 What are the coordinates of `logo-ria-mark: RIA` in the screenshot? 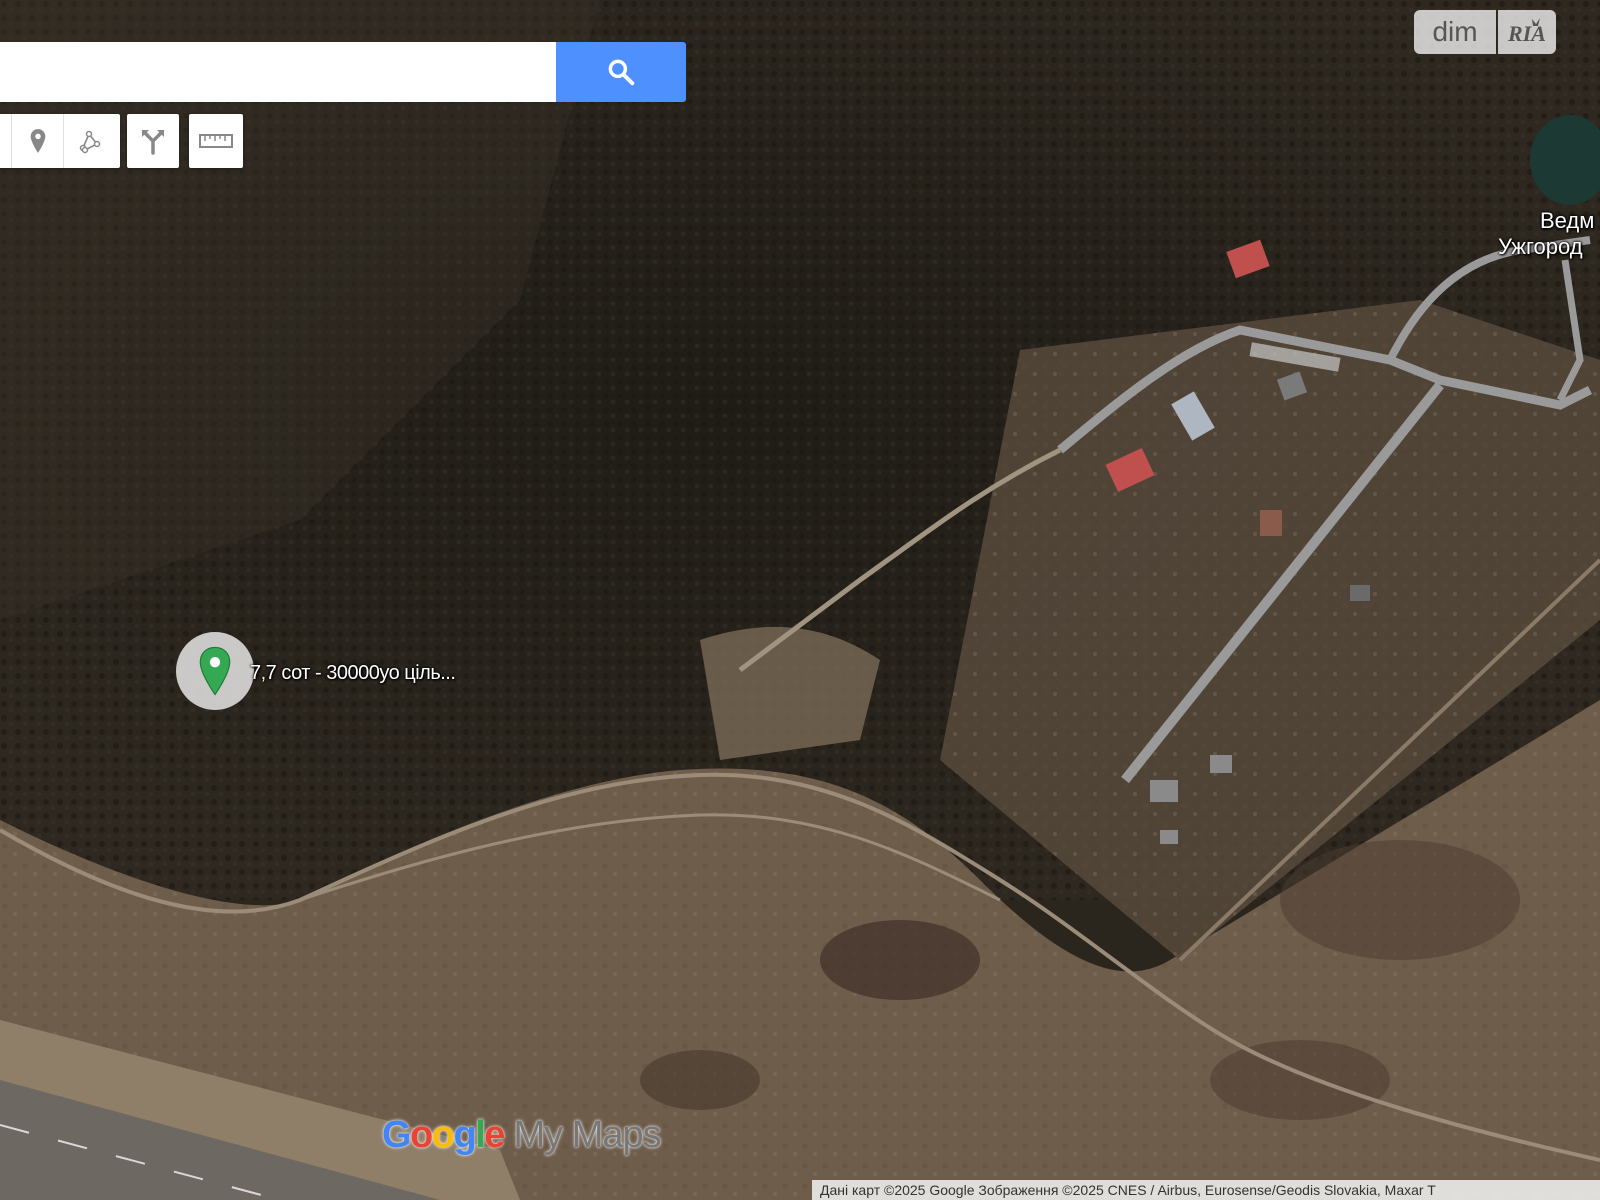 It's located at (1527, 32).